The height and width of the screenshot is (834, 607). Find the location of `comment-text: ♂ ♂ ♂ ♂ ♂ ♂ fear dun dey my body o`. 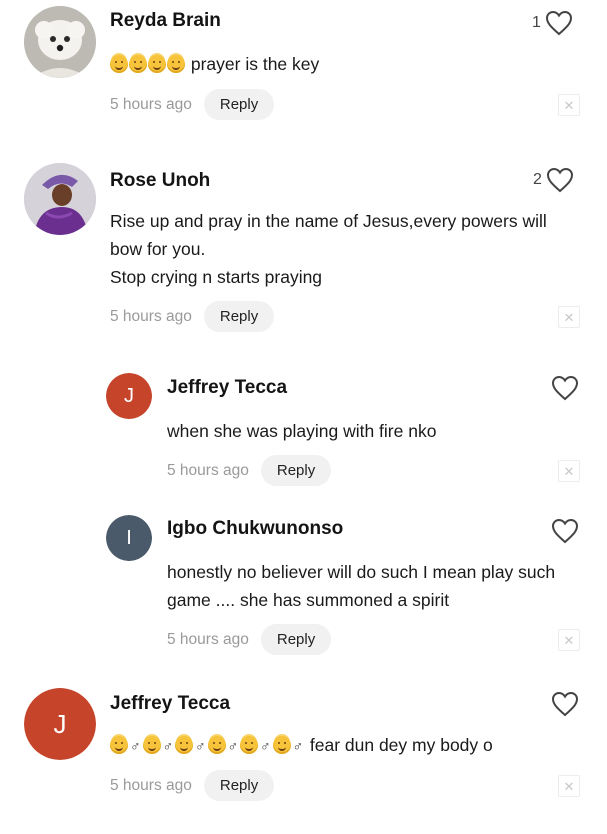

comment-text: ♂ ♂ ♂ ♂ ♂ ♂ fear dun dey my body o is located at coordinates (301, 745).